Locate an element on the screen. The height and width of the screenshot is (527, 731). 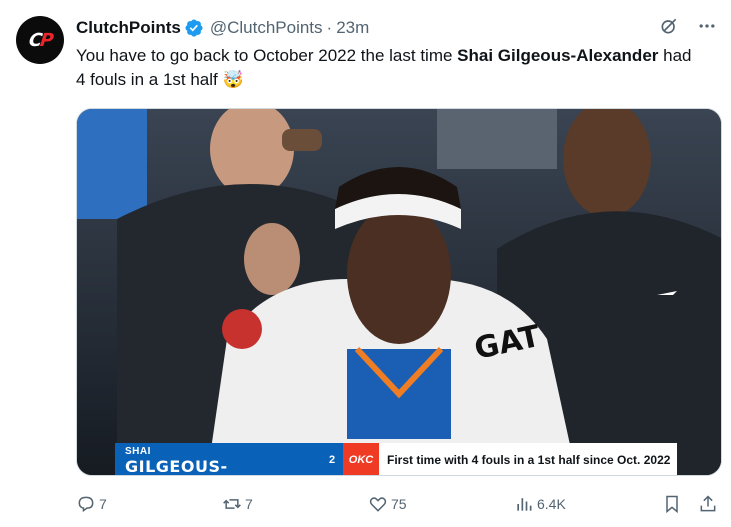
views-button: 6.4K is located at coordinates (540, 504).